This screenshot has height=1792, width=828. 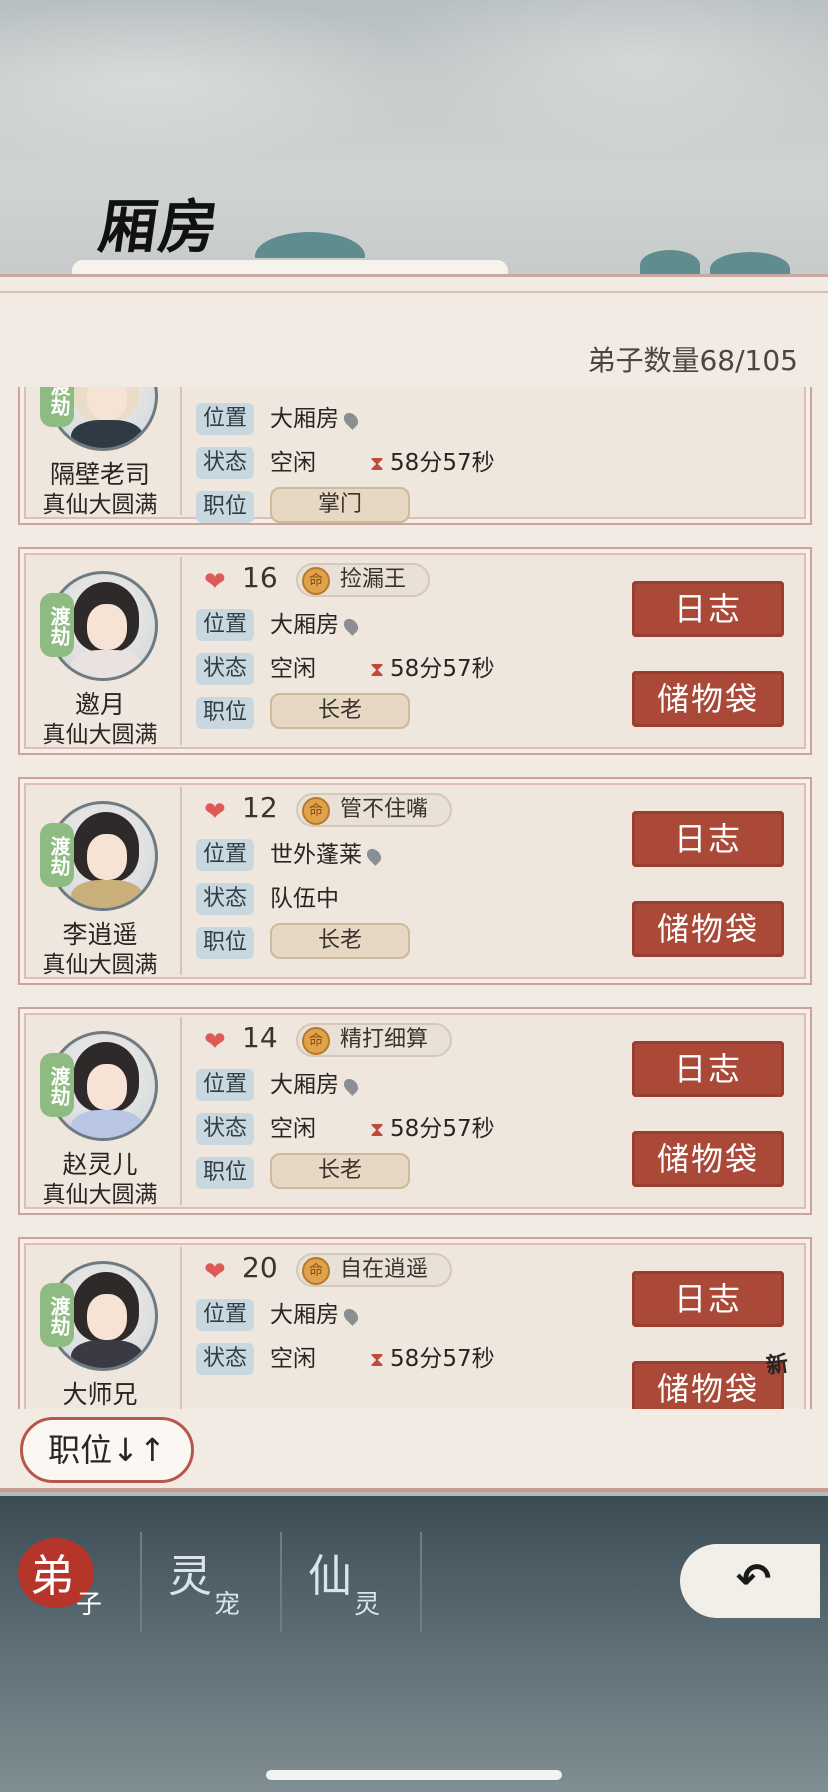 I want to click on tab-sublabel: 子, so click(x=89, y=1605).